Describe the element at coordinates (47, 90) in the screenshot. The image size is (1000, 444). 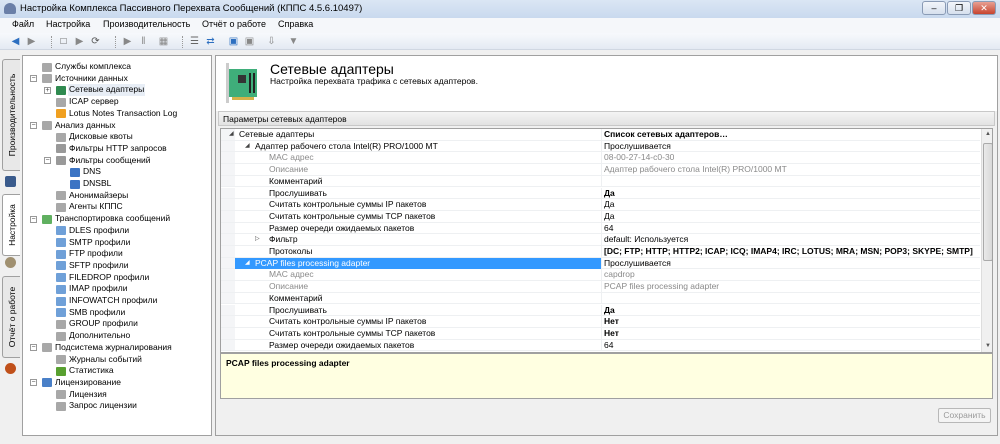
I see `expander-icon: +` at that location.